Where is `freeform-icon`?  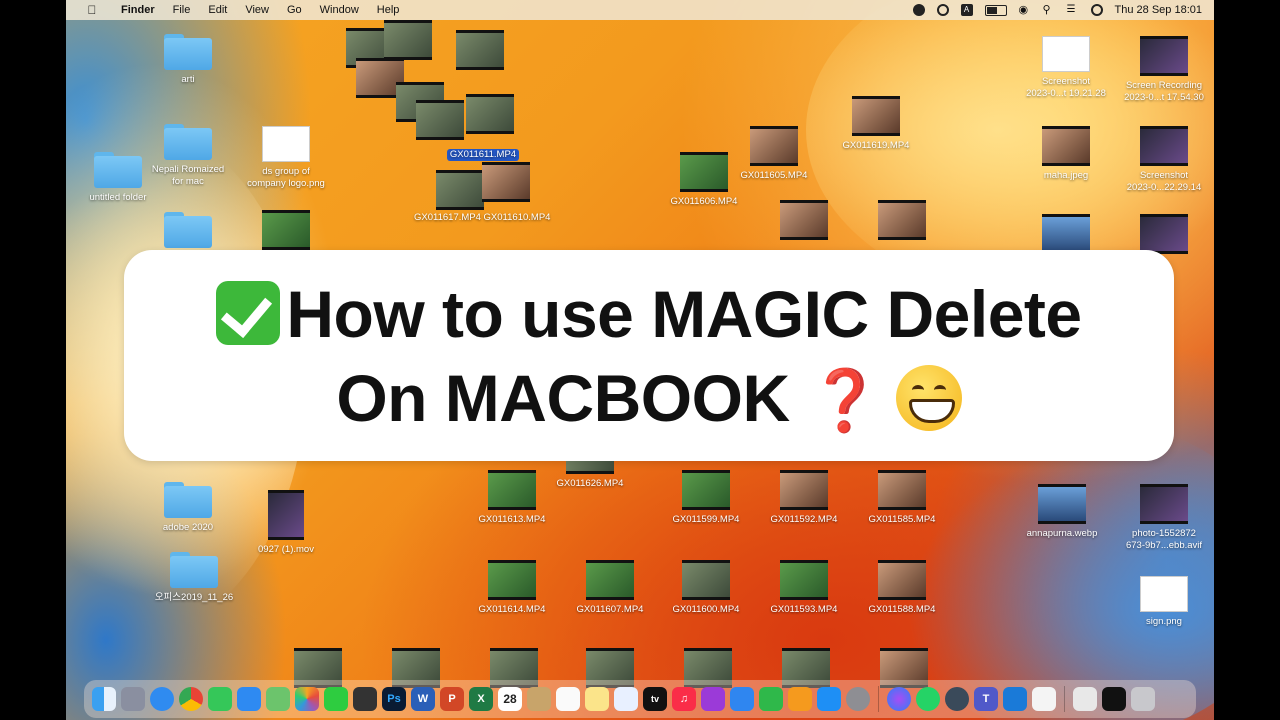
freeform-icon is located at coordinates (626, 699).